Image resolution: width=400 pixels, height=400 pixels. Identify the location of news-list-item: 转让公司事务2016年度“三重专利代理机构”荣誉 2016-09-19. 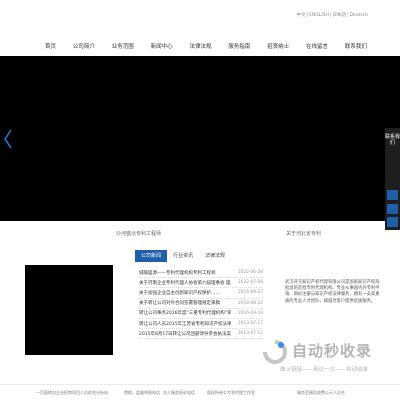
(201, 314).